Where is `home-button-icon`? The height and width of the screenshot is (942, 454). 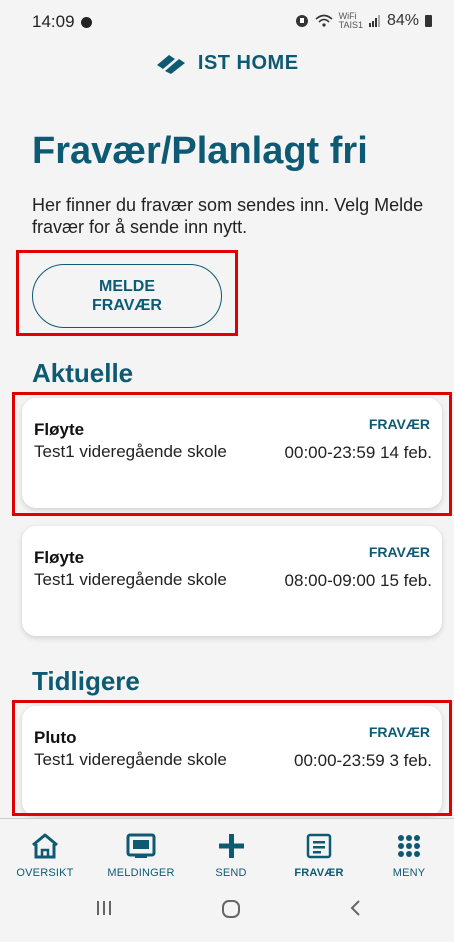 home-button-icon is located at coordinates (231, 909).